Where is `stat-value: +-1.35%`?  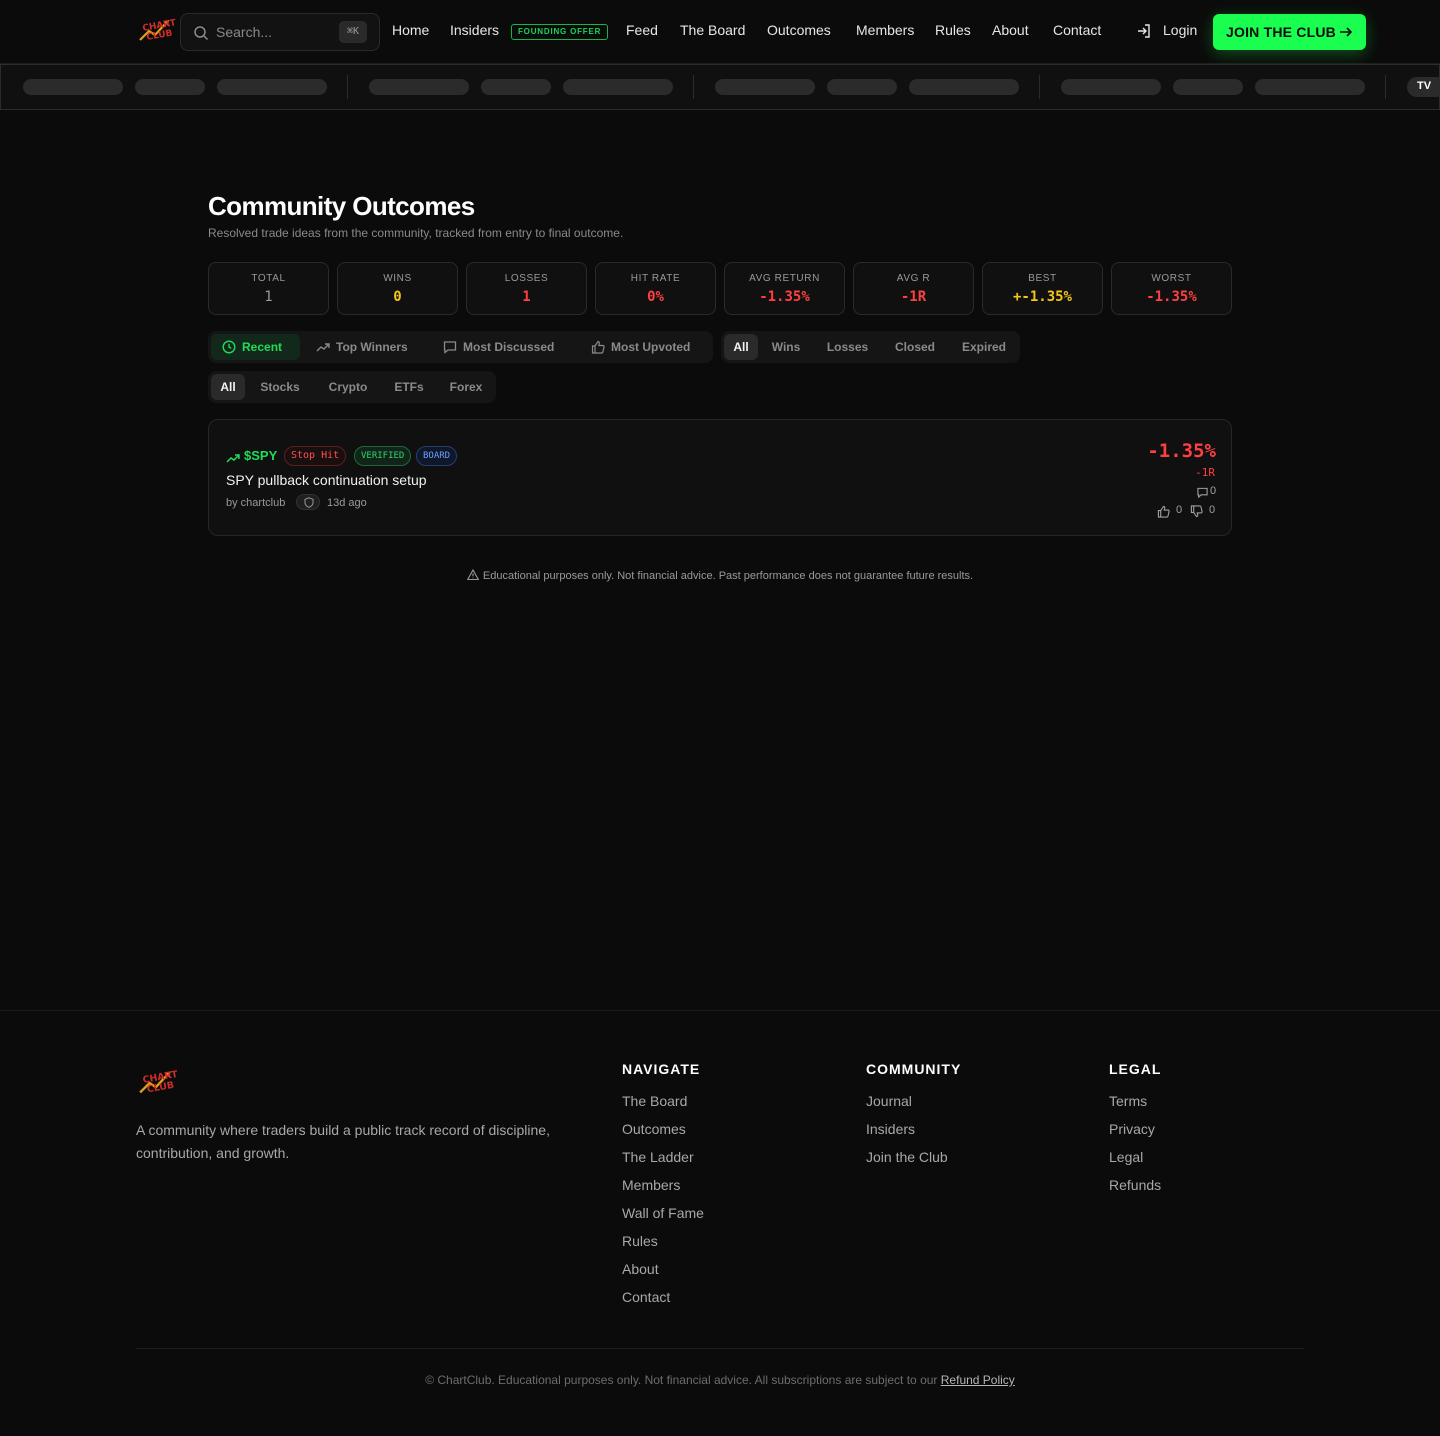
stat-value: +-1.35% is located at coordinates (1042, 297).